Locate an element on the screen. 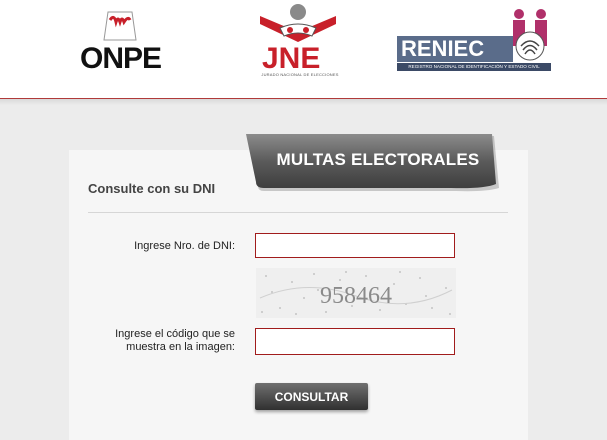 This screenshot has width=607, height=440. code-label-line1: Ingrese el código que se is located at coordinates (175, 334).